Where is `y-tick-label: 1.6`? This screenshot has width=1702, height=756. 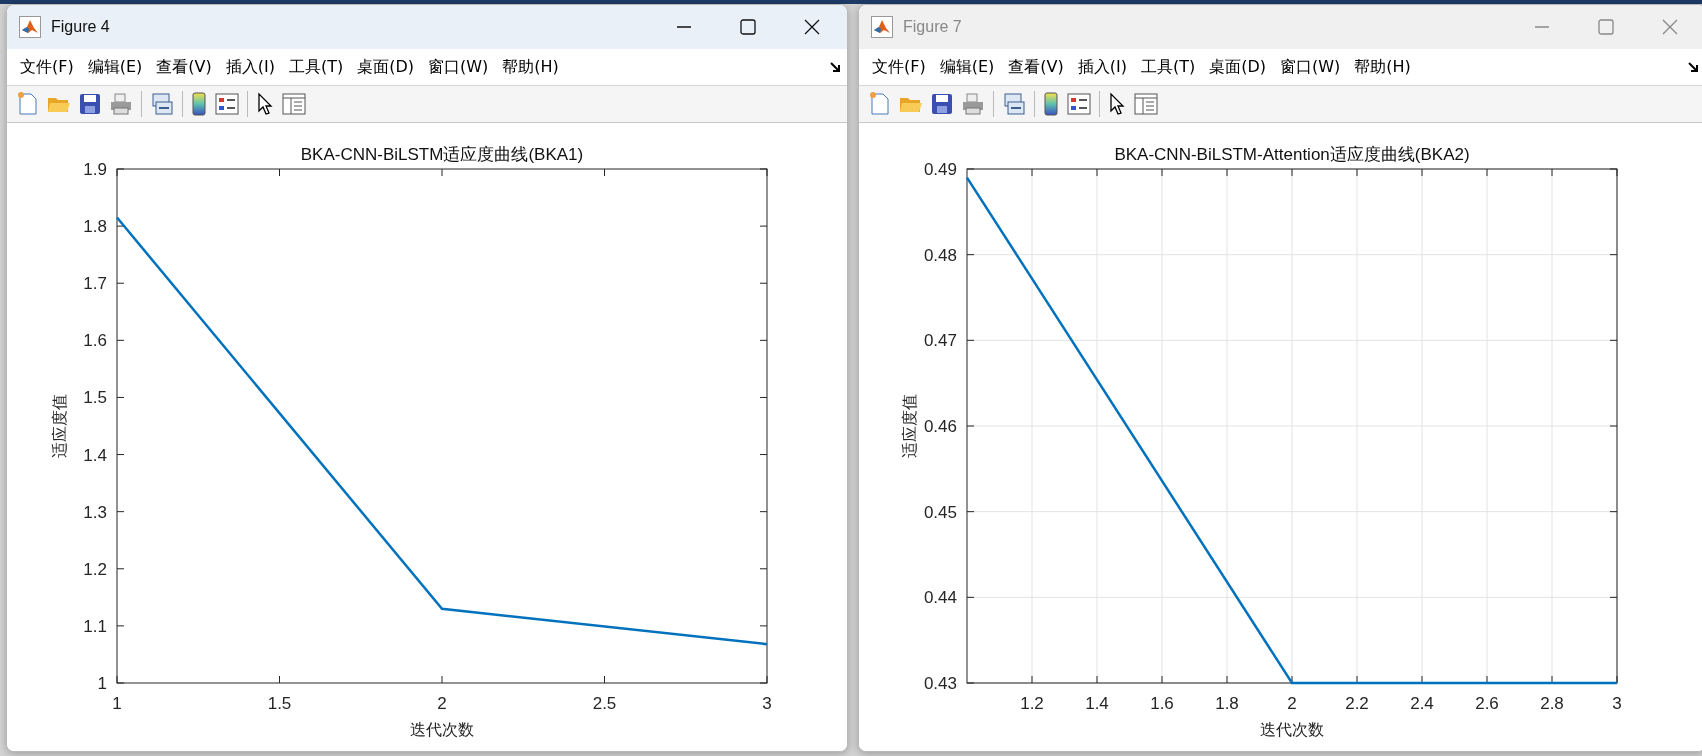
y-tick-label: 1.6 is located at coordinates (95, 341).